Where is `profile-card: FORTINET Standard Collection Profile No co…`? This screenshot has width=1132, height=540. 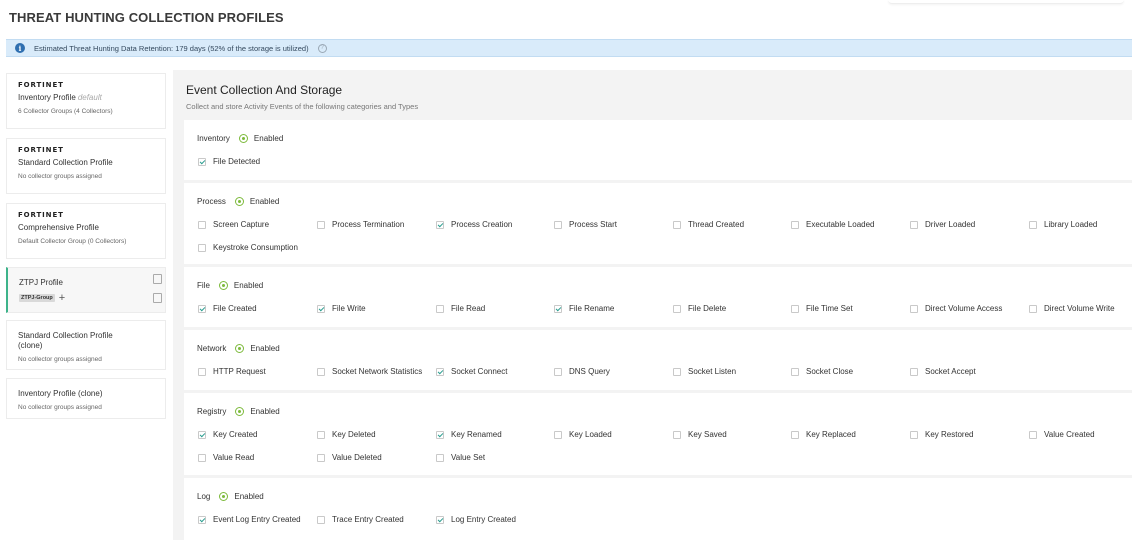
profile-card: FORTINET Standard Collection Profile No co… is located at coordinates (86, 166).